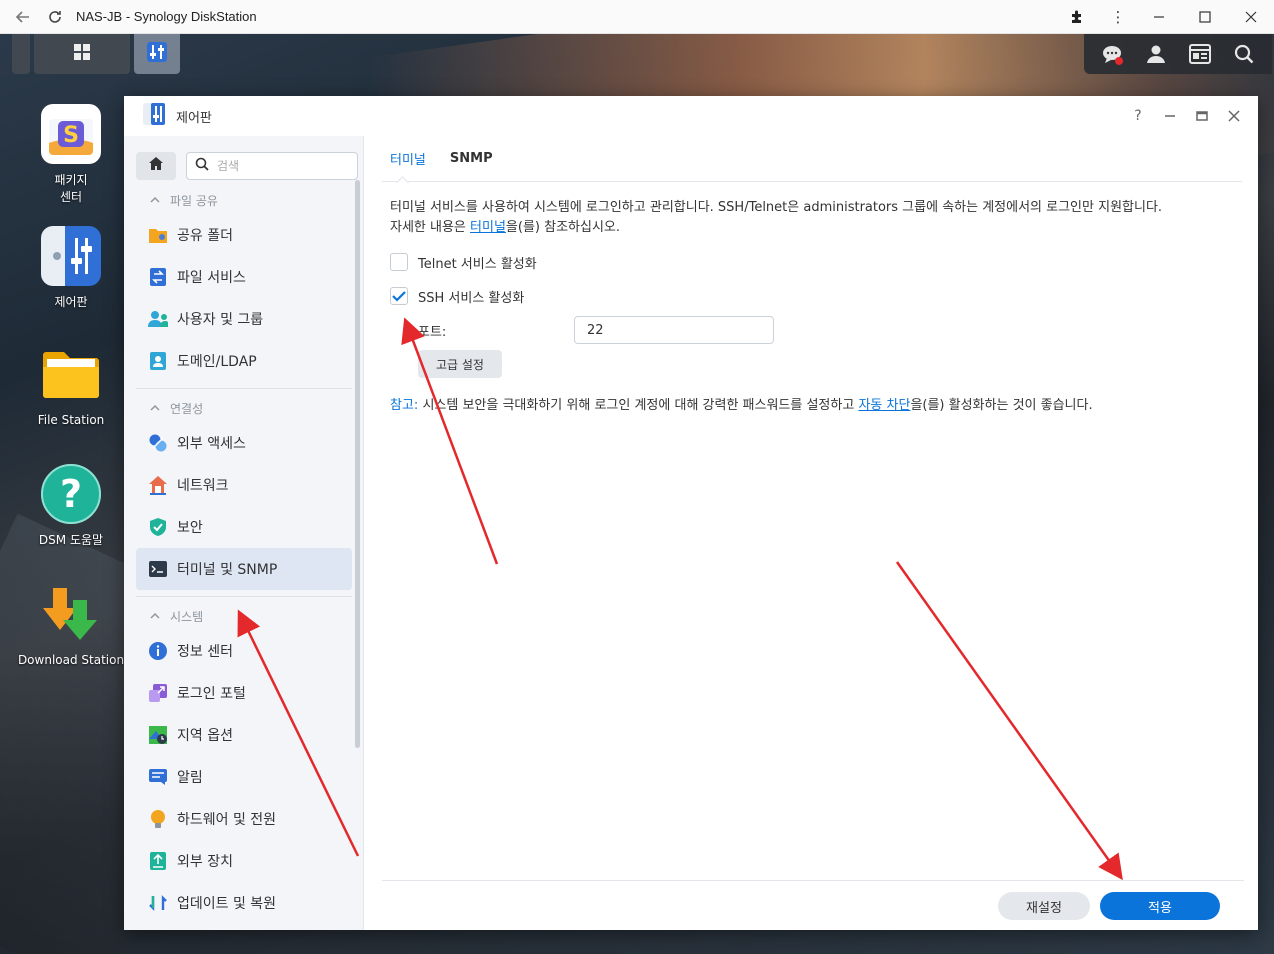 Image resolution: width=1274 pixels, height=954 pixels. I want to click on taskbar-spacer, so click(21, 54).